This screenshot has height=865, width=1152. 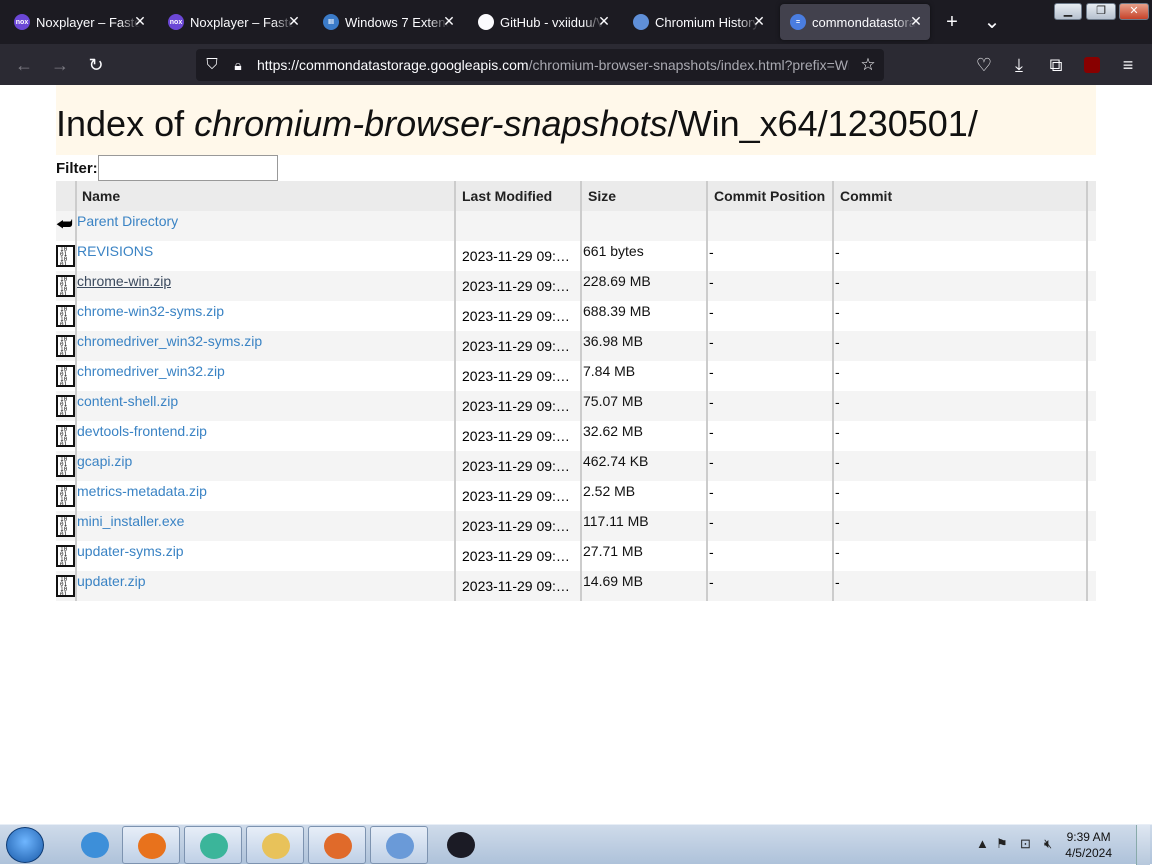 What do you see at coordinates (1068, 11) in the screenshot?
I see `window-minimize-button: ▁` at bounding box center [1068, 11].